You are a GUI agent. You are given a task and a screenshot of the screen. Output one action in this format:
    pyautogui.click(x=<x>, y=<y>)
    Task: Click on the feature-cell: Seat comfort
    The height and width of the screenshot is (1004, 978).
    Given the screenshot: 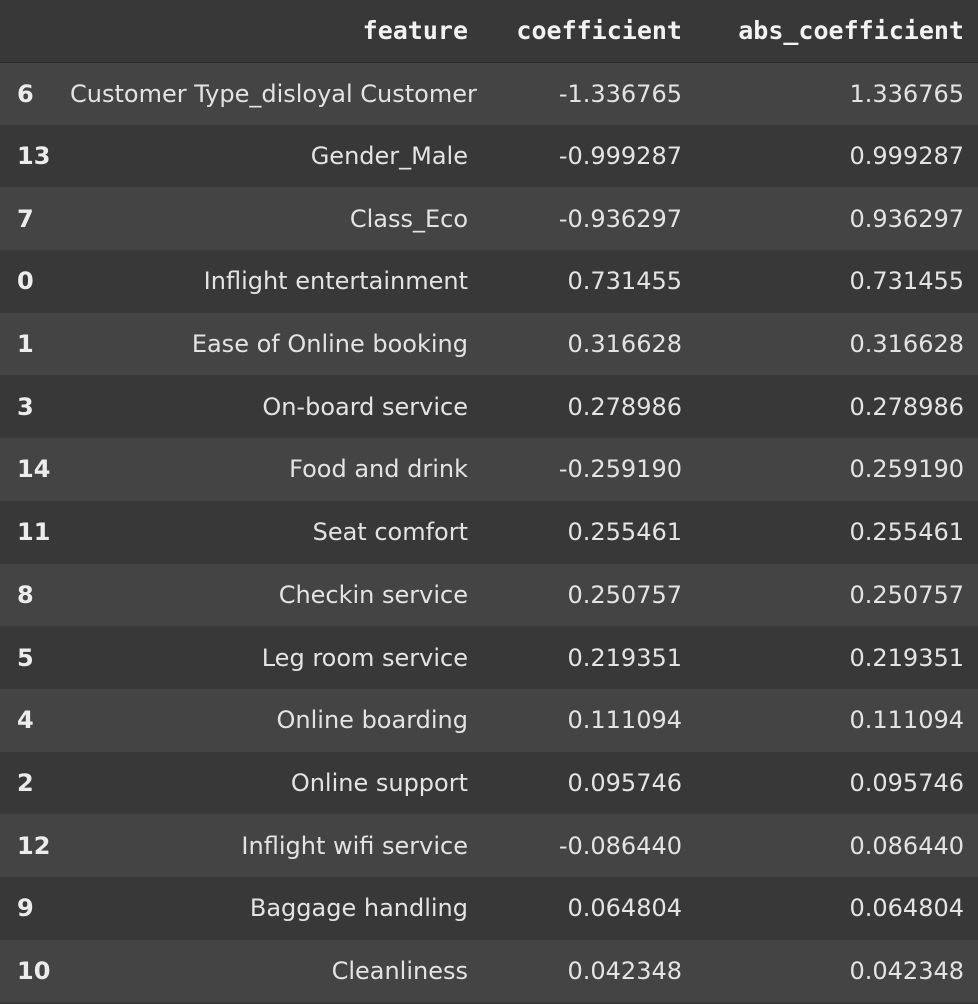 What is the action you would take?
    pyautogui.click(x=390, y=532)
    